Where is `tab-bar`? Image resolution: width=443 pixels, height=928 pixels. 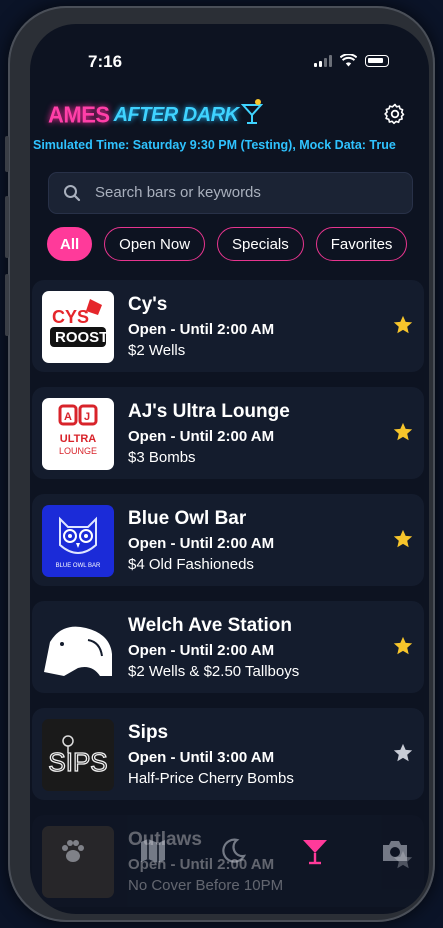 tab-bar is located at coordinates (229, 864).